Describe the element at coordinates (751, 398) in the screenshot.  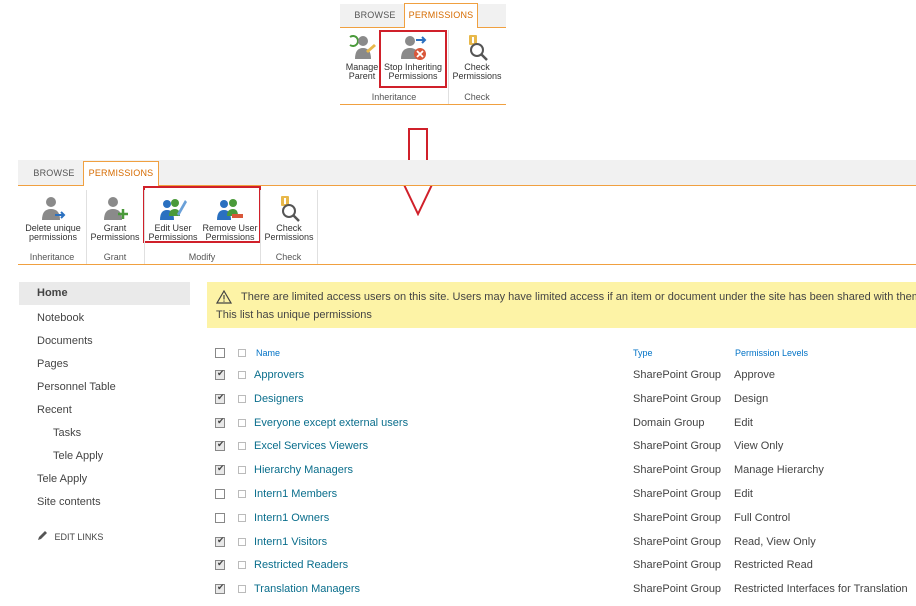
I see `permission-levels: Design` at that location.